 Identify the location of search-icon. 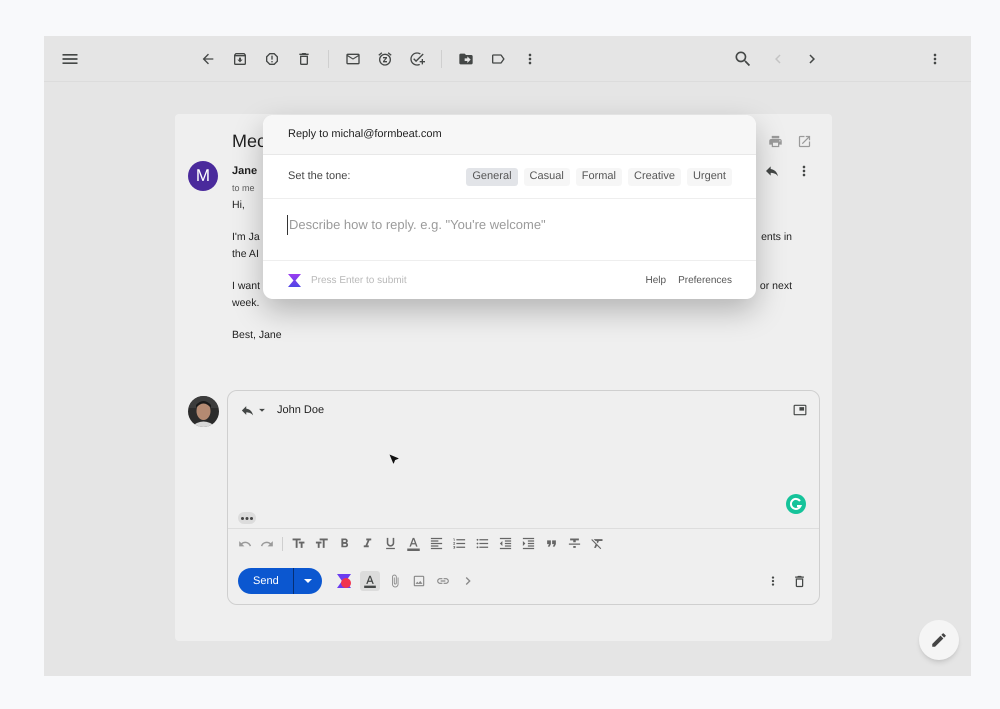
(743, 58).